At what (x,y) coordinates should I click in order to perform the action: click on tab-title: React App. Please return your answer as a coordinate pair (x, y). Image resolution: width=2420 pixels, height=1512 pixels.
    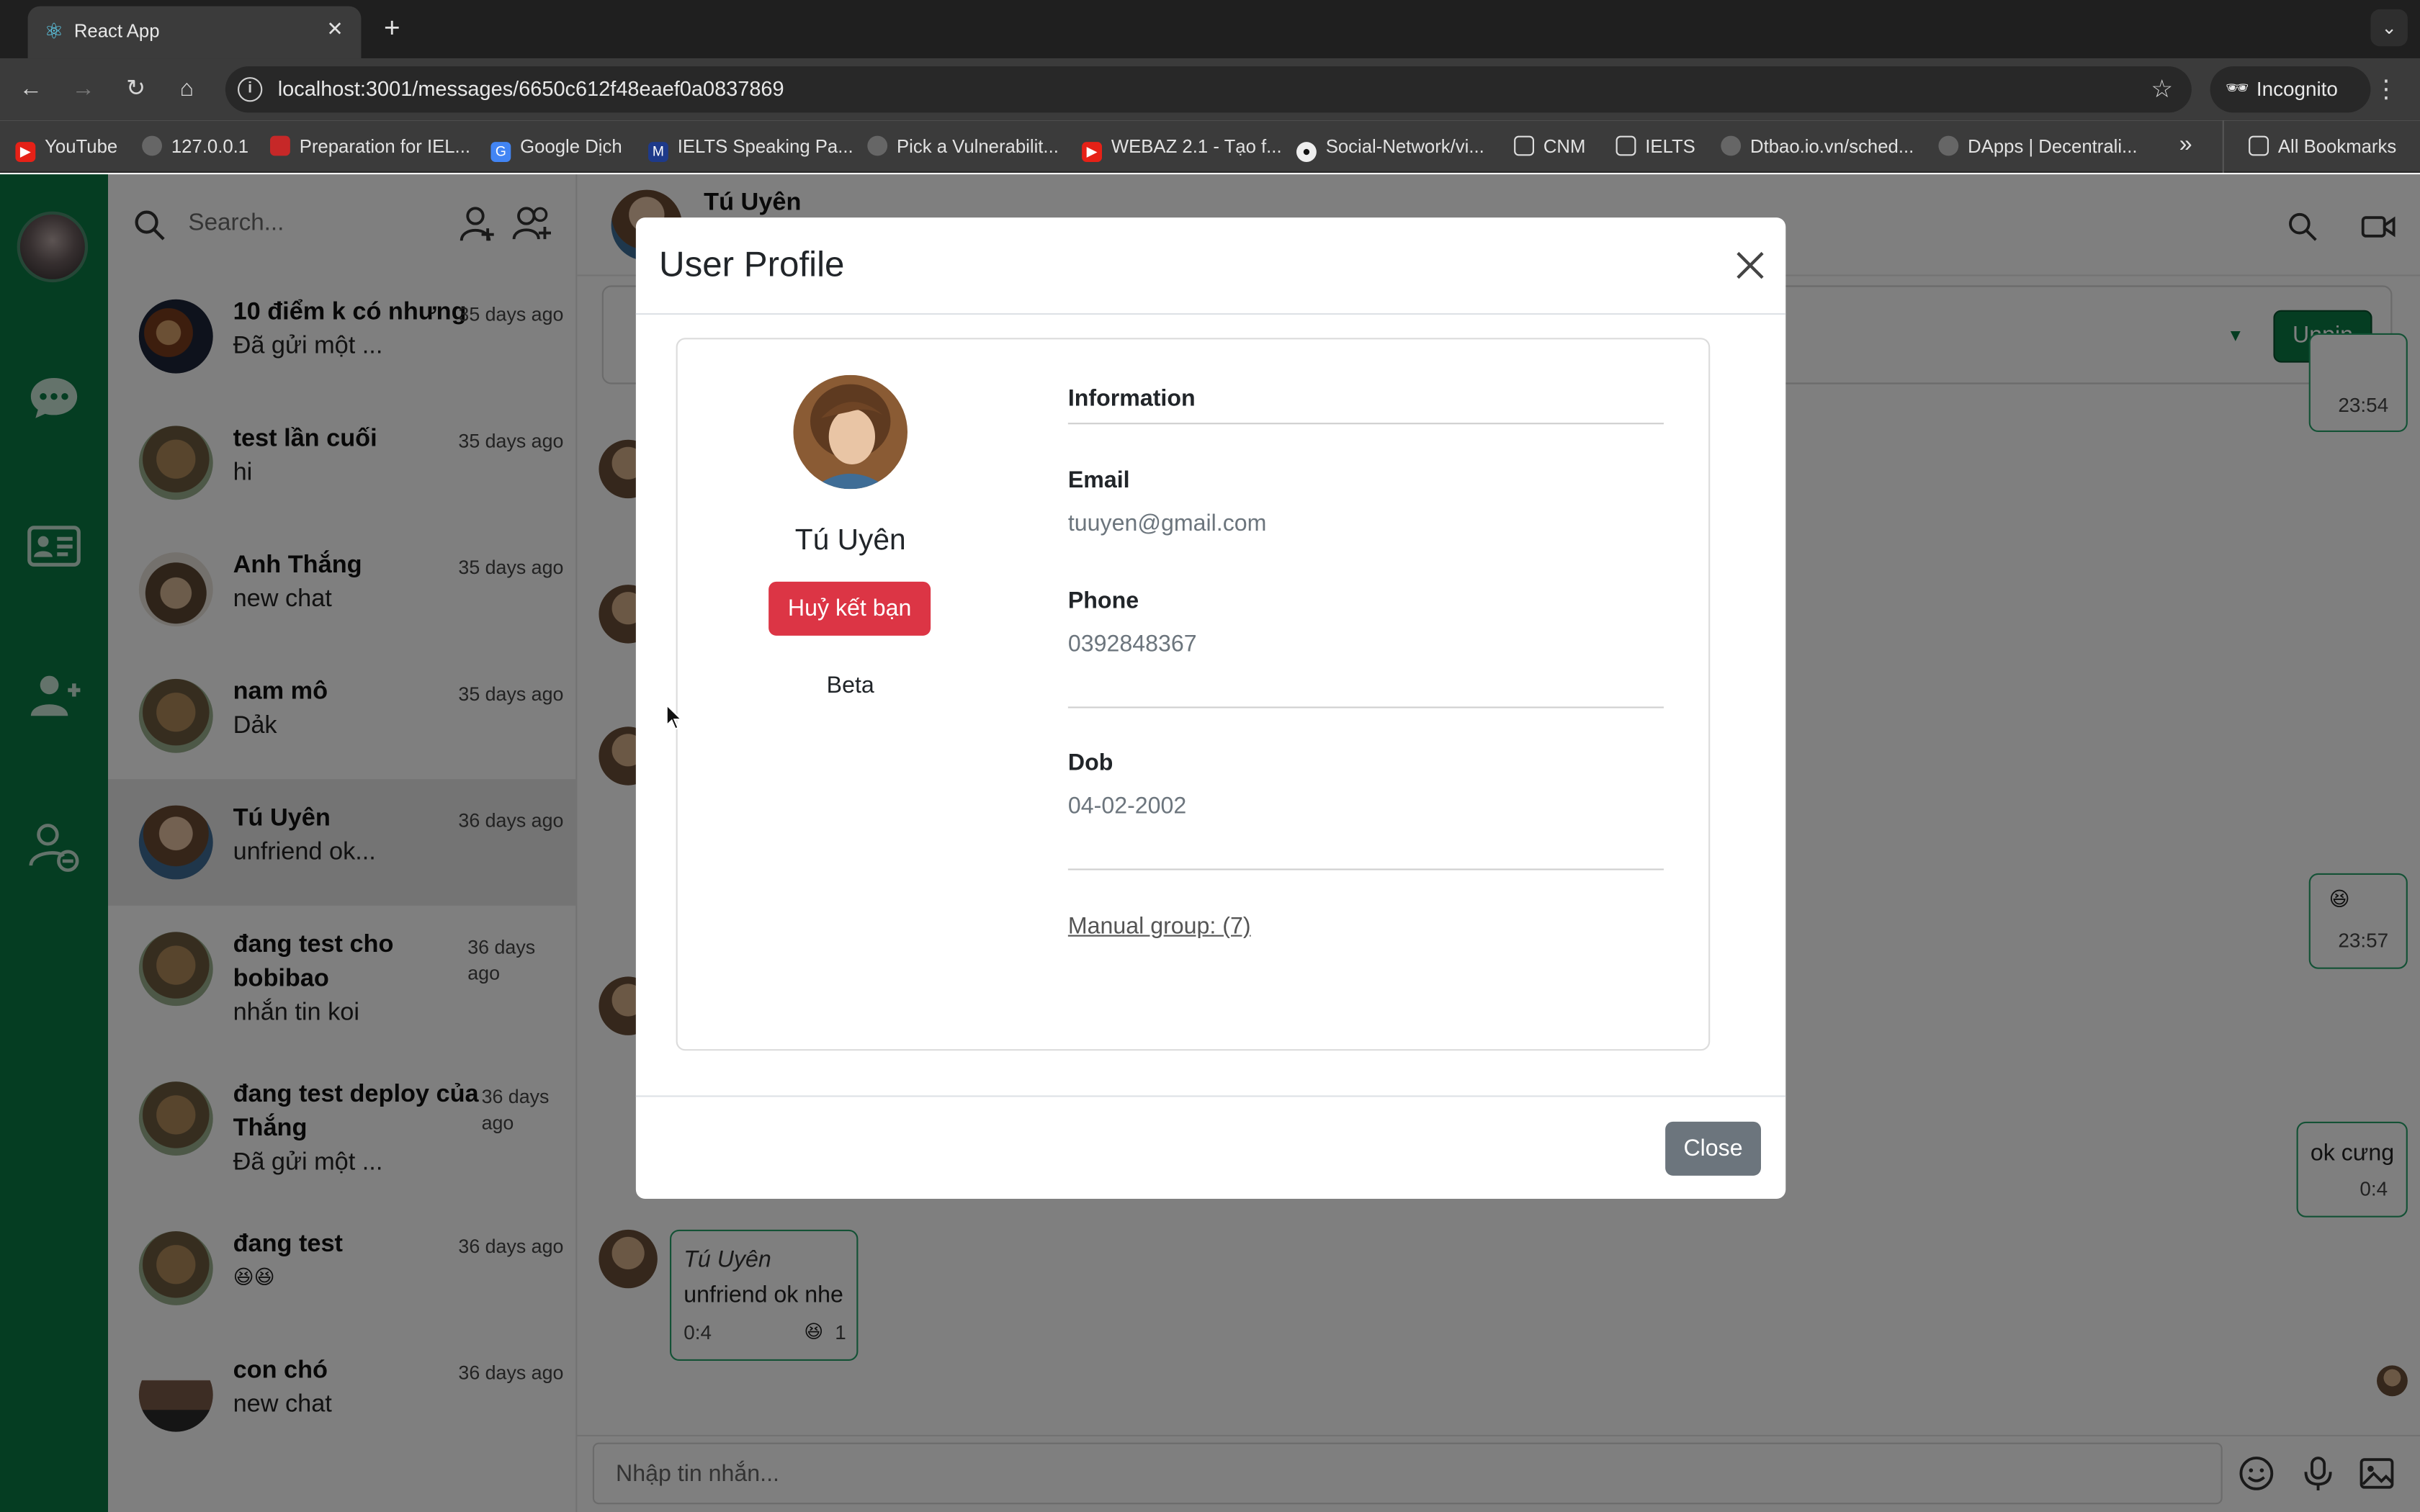
    Looking at the image, I should click on (116, 30).